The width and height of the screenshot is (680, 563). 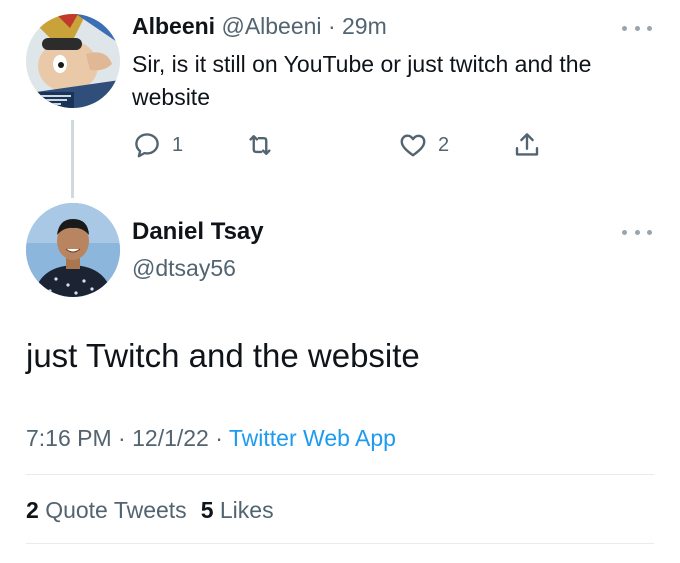 I want to click on tweet-time: 7:16 PM, so click(x=69, y=438).